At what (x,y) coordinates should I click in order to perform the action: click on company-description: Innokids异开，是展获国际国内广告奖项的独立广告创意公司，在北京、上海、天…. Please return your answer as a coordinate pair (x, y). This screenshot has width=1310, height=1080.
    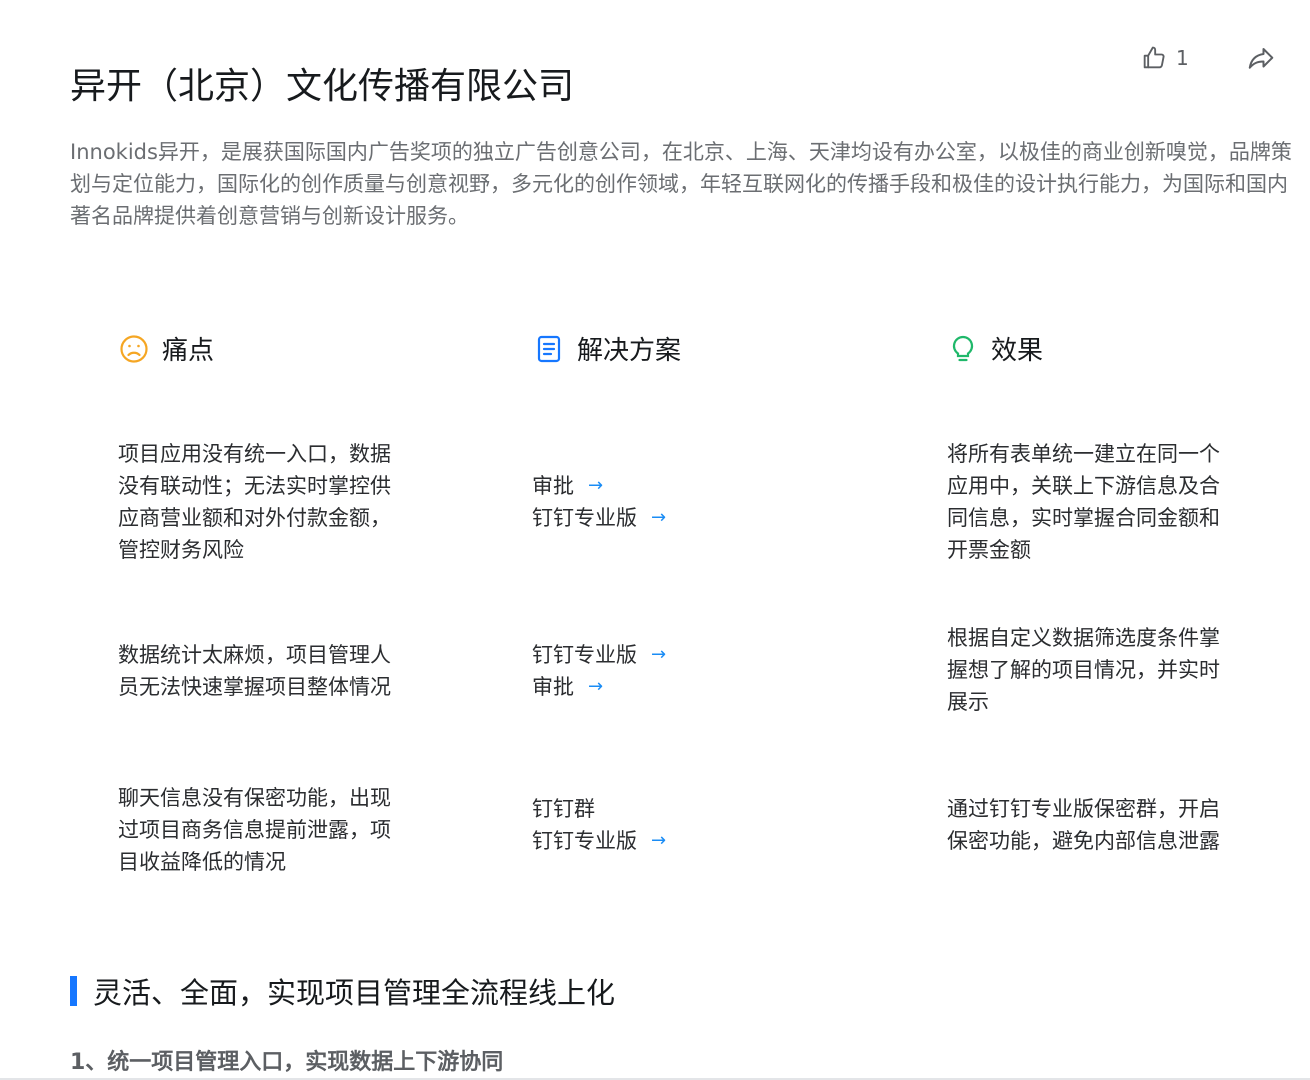
    Looking at the image, I should click on (681, 184).